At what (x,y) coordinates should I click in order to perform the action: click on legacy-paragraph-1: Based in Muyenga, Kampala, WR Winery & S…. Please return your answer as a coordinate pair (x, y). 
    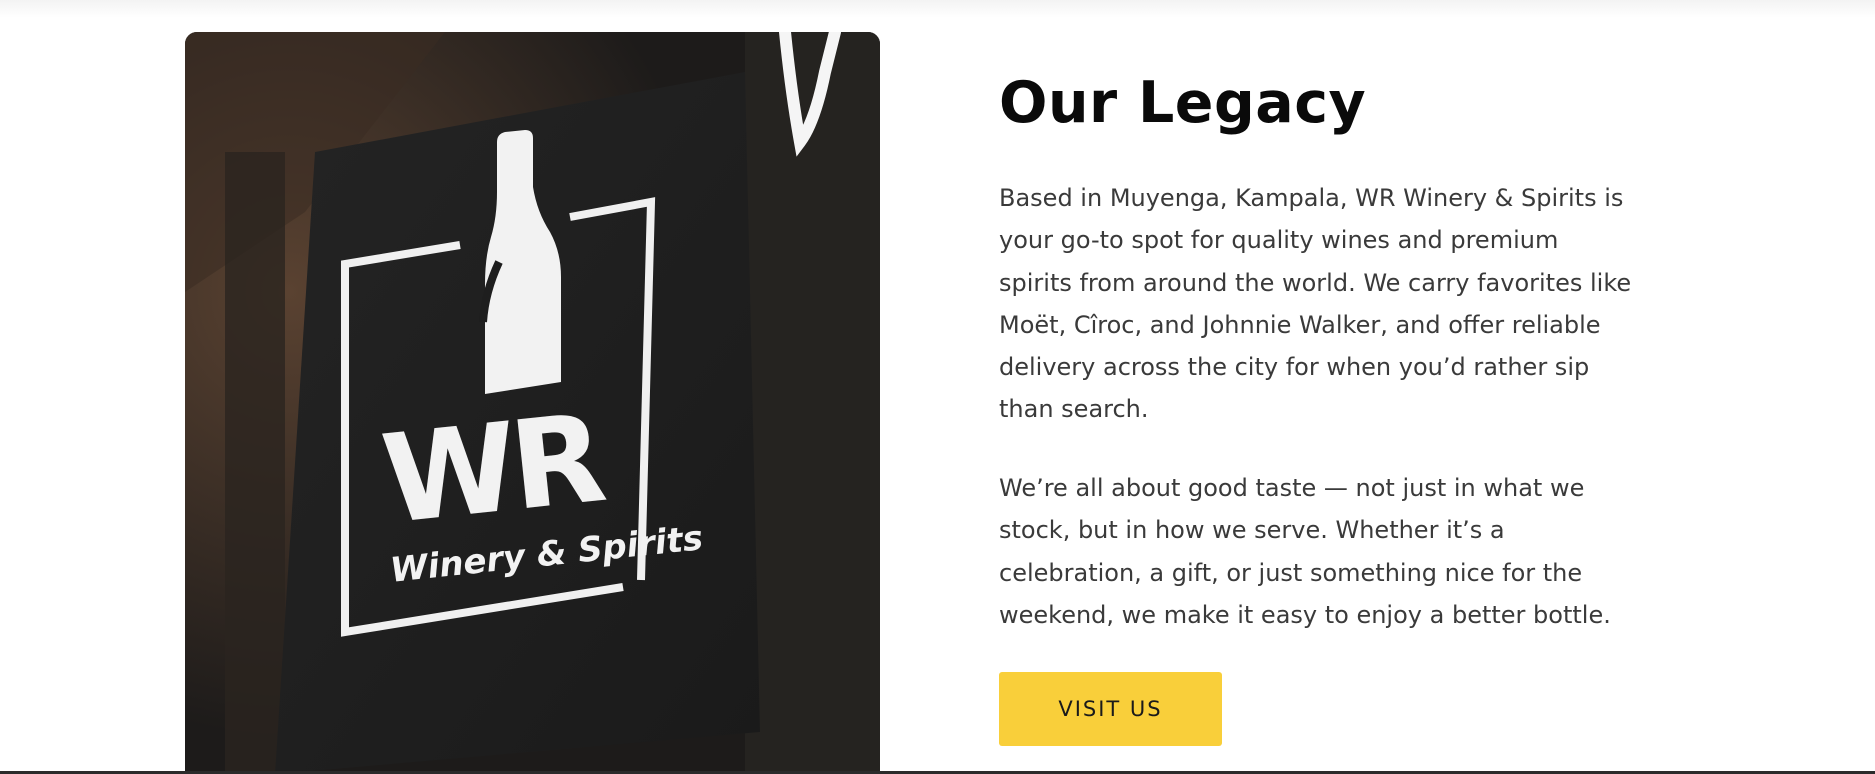
    Looking at the image, I should click on (1315, 304).